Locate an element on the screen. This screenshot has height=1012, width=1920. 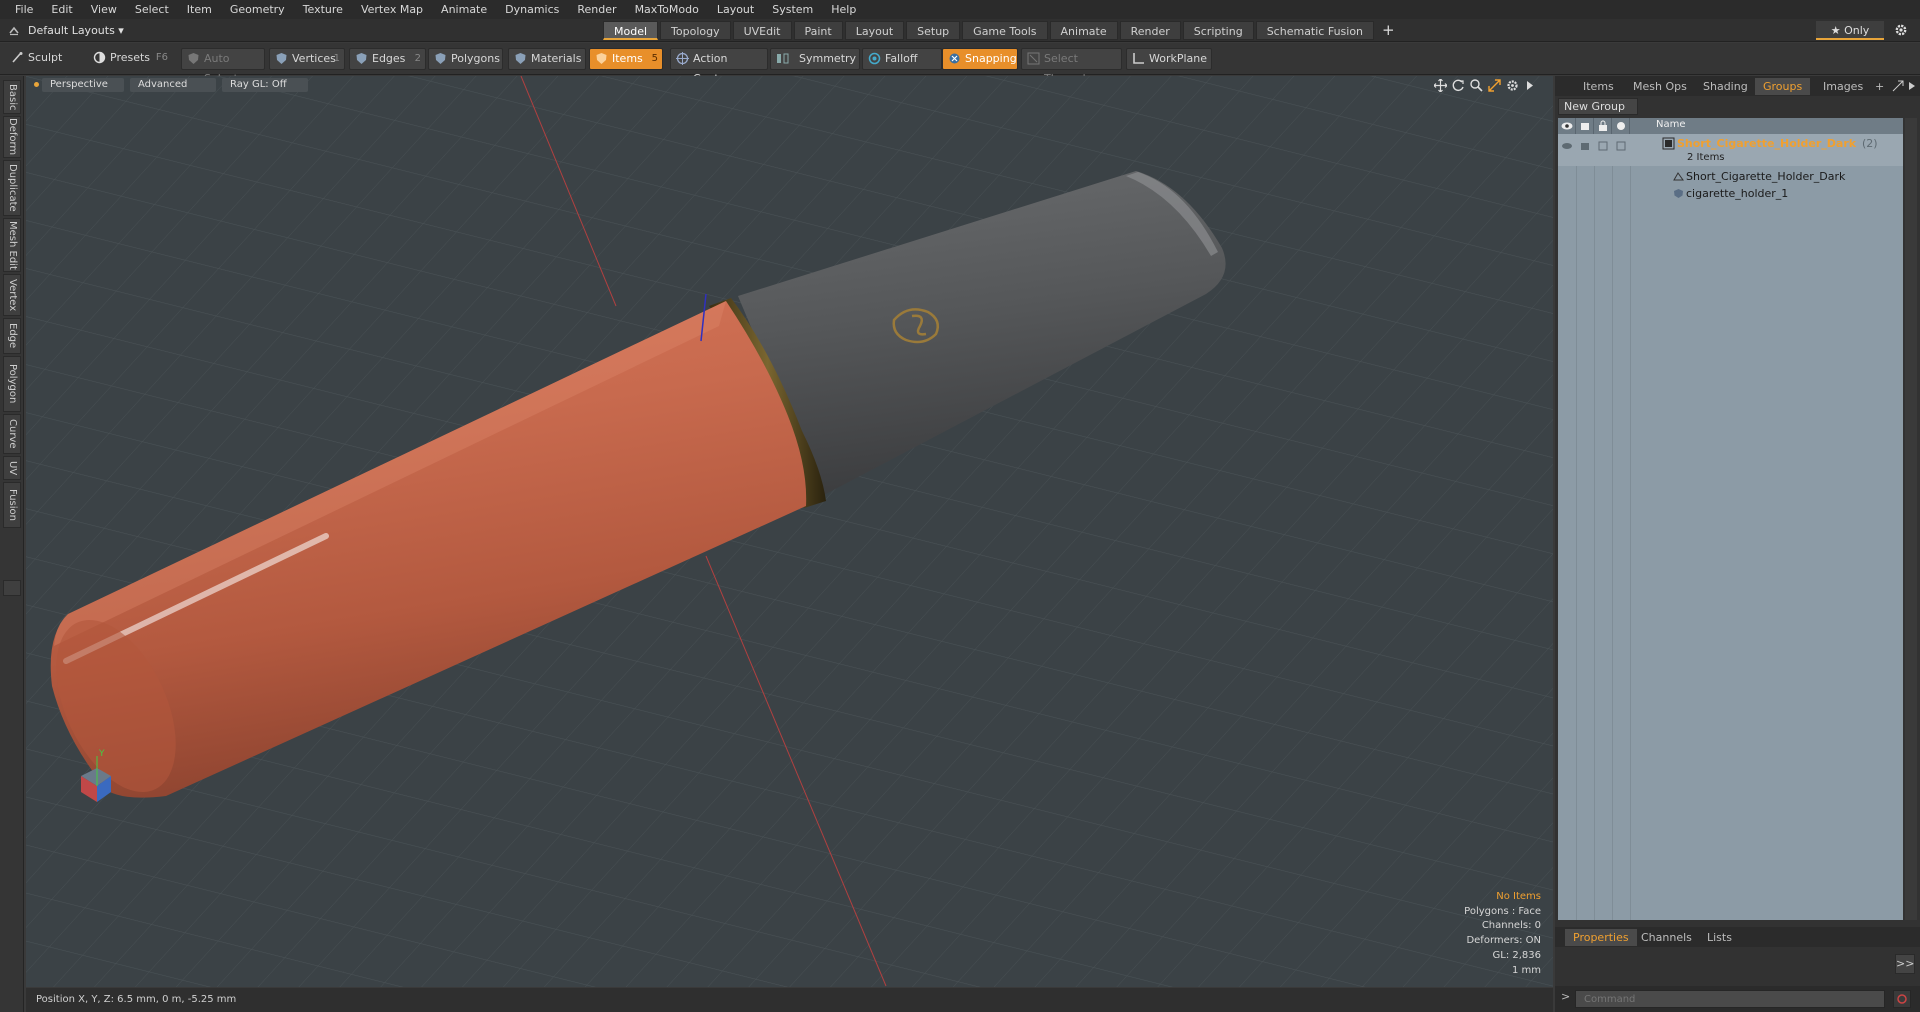
collapse-arrow-icon is located at coordinates (14, 30).